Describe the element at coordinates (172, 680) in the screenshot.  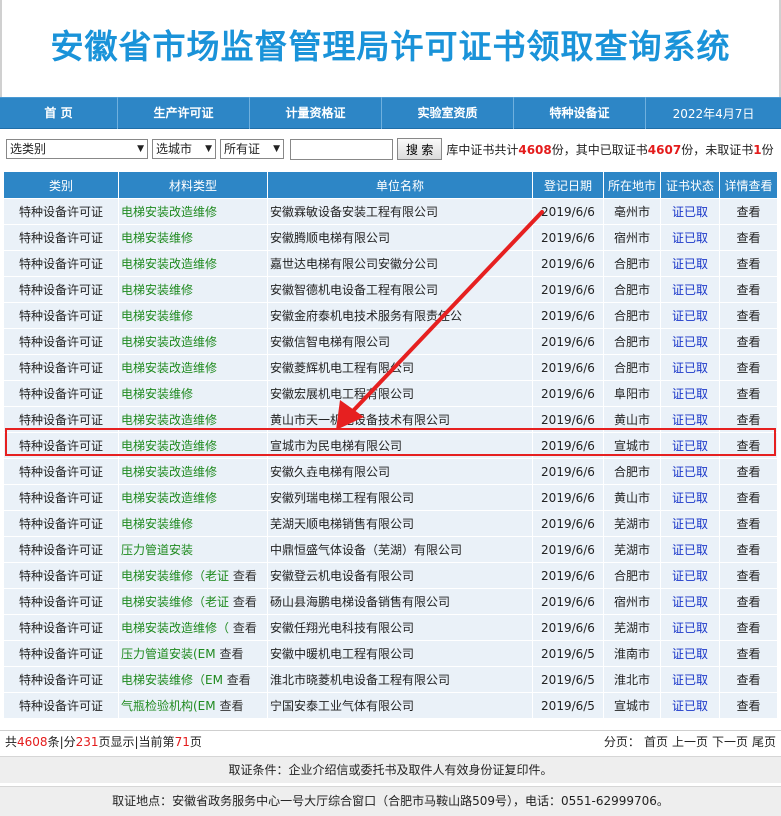
I see `material-text: 电梯安装维修（EM` at that location.